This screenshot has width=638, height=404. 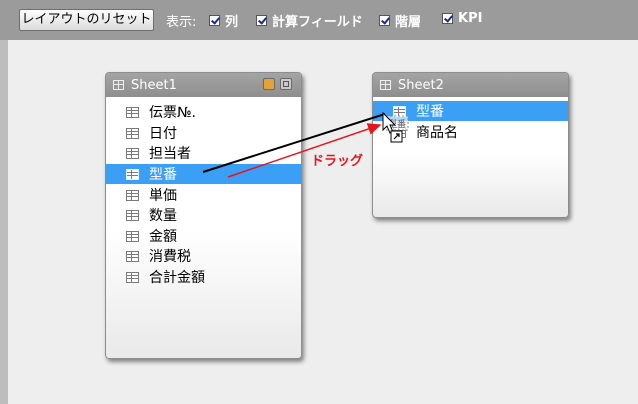 What do you see at coordinates (163, 237) in the screenshot?
I see `field-label: 金額` at bounding box center [163, 237].